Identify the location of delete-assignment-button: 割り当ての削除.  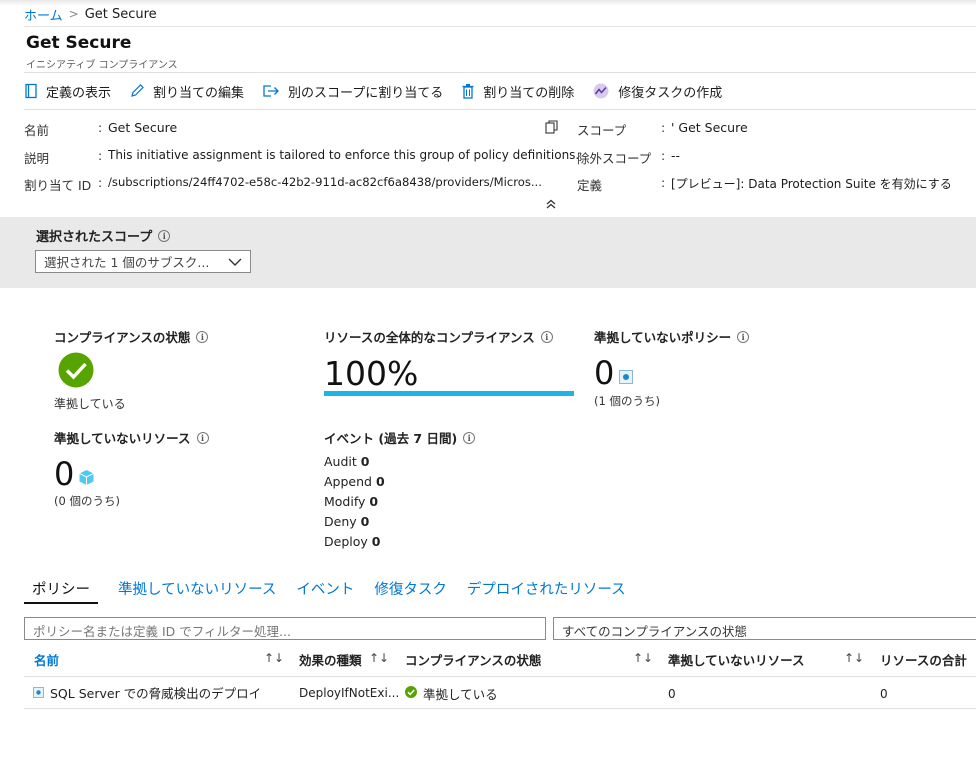
(517, 91).